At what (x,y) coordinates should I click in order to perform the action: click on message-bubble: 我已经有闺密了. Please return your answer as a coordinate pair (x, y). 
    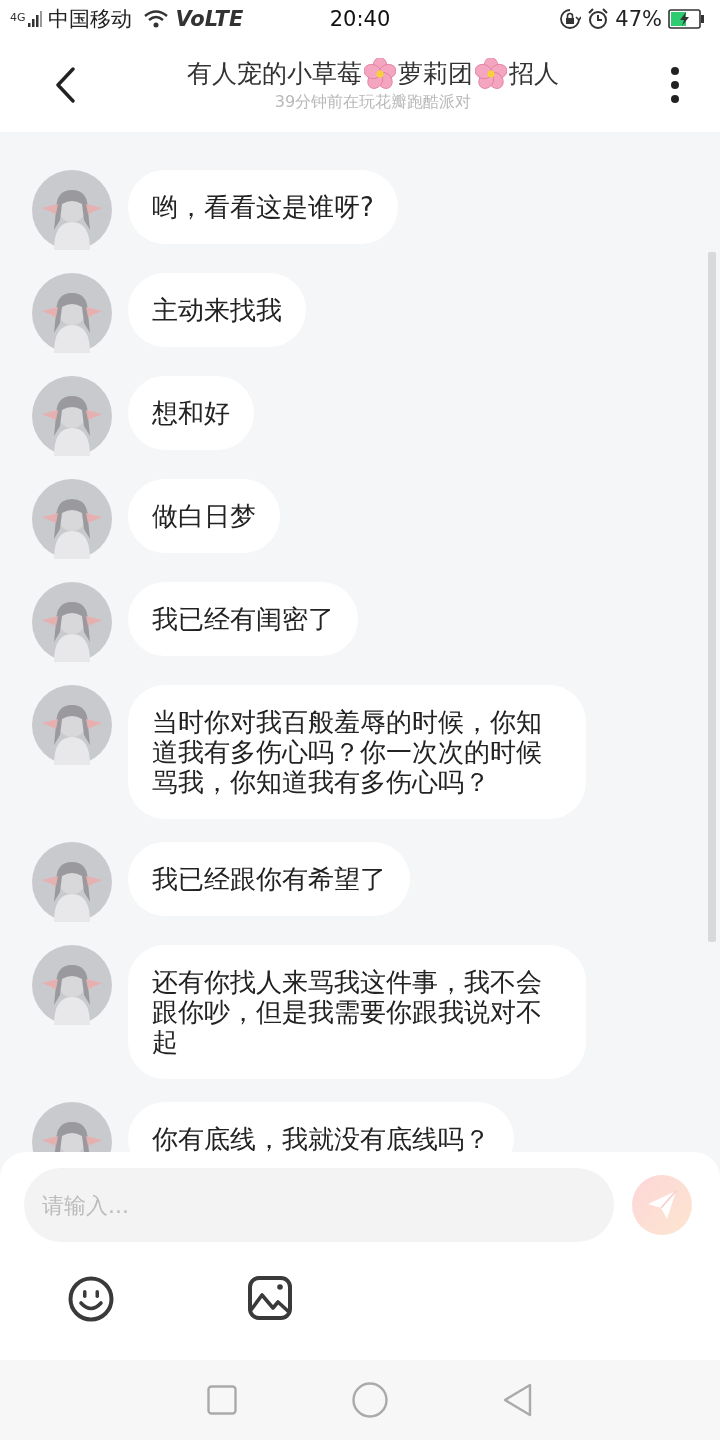
    Looking at the image, I should click on (243, 619).